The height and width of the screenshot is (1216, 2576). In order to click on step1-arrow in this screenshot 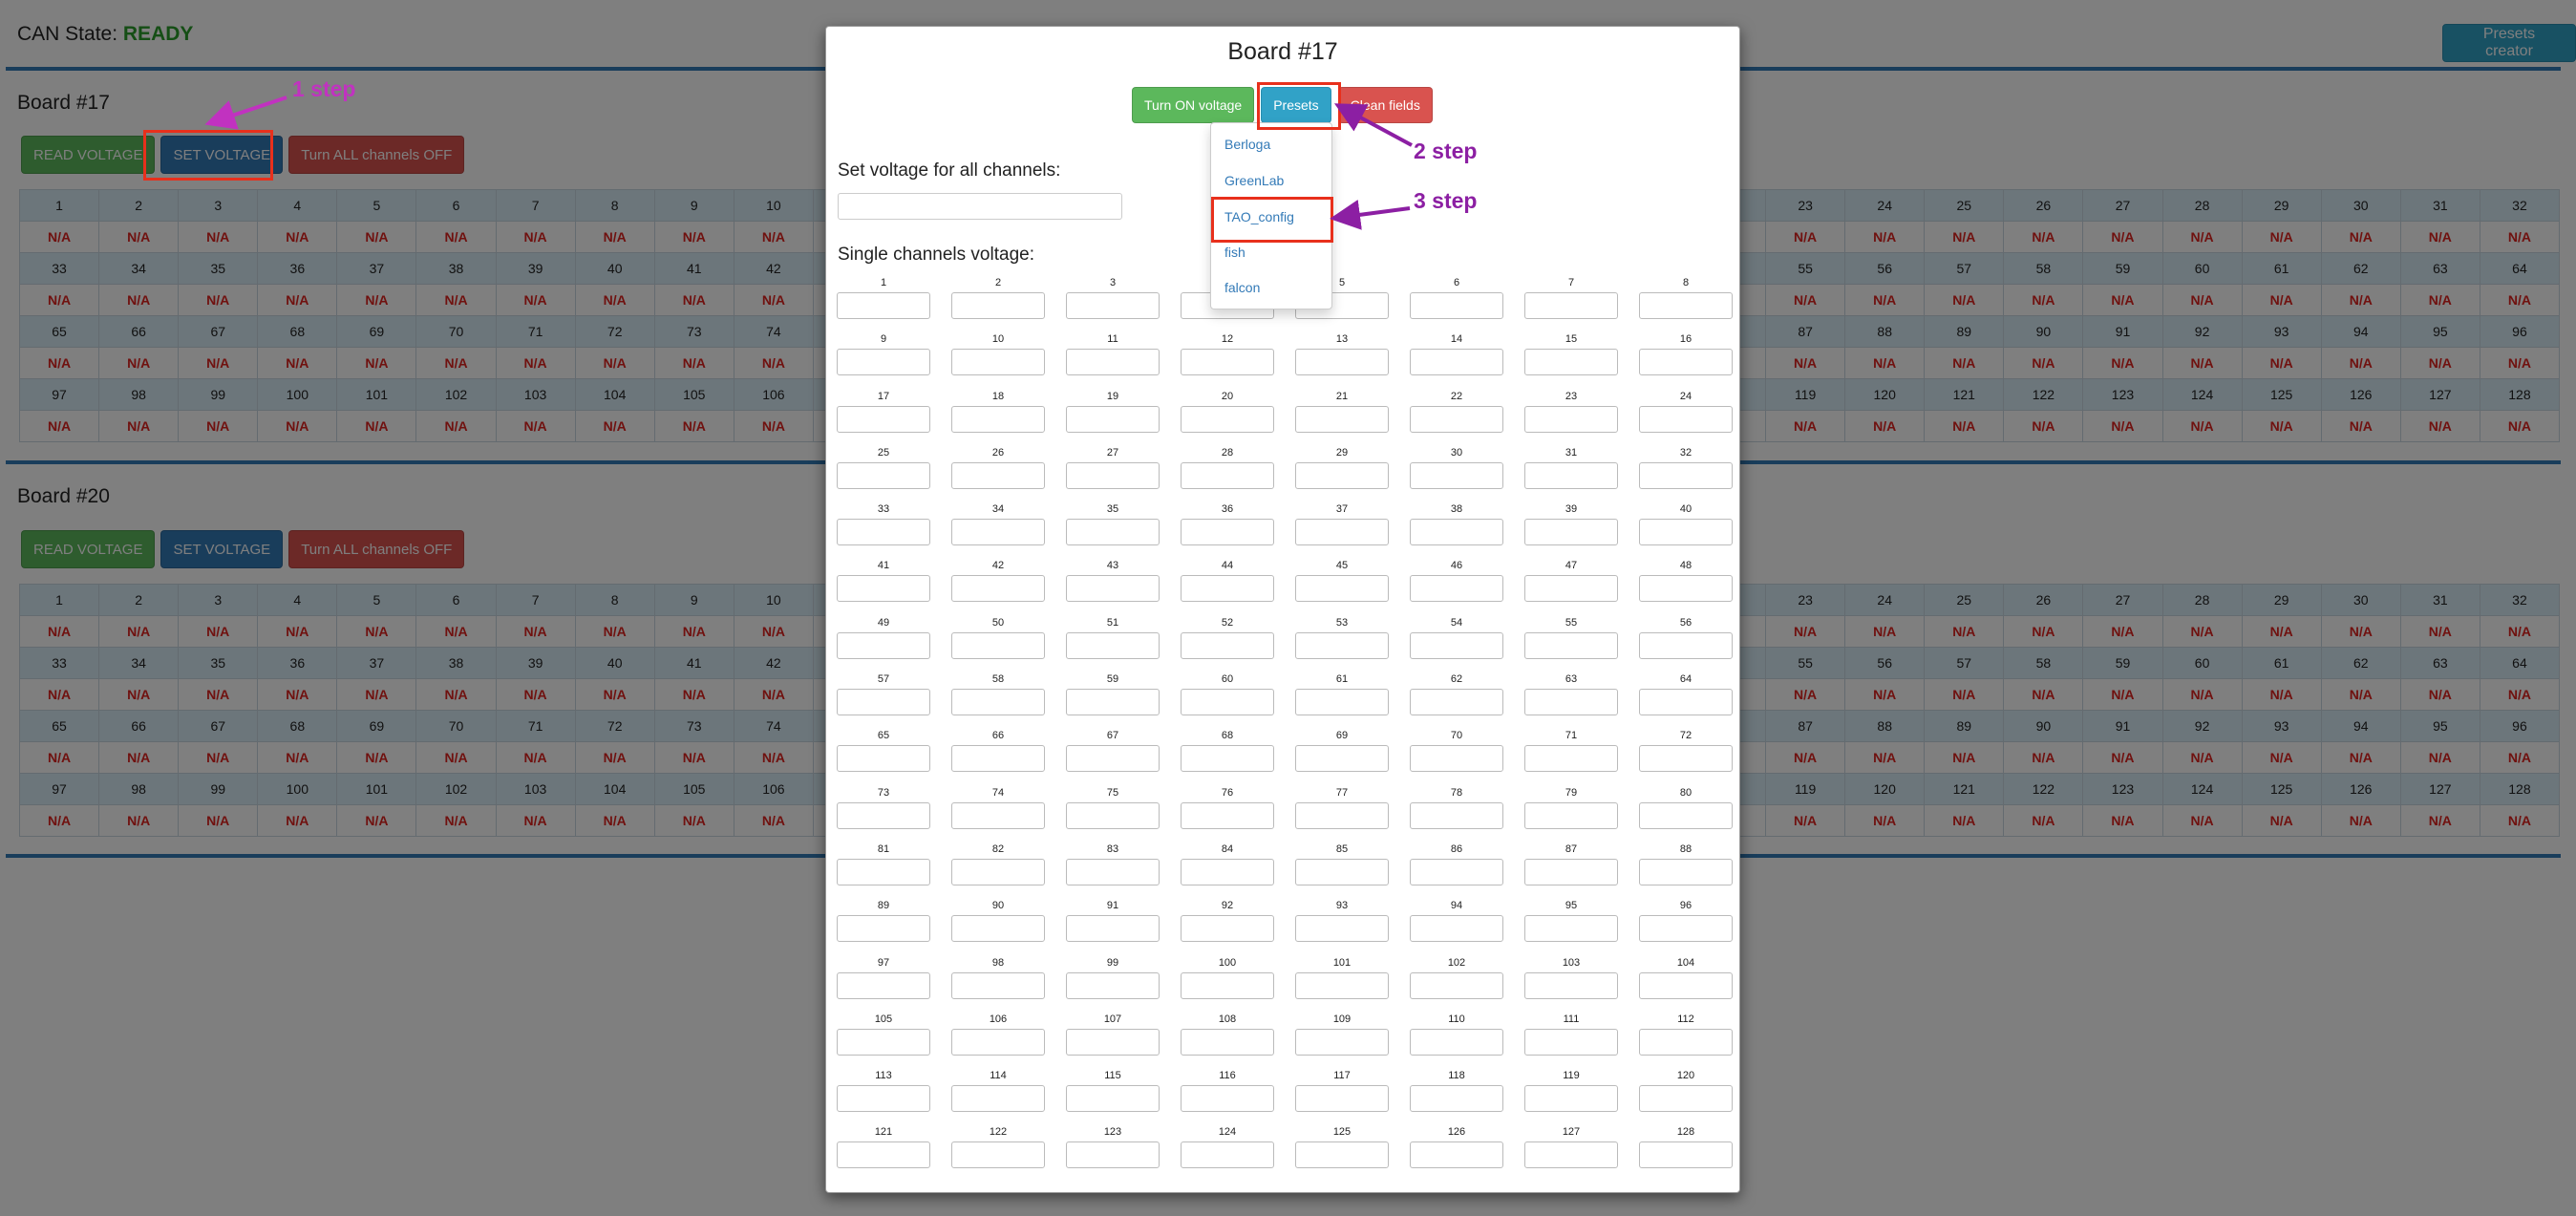, I will do `click(245, 113)`.